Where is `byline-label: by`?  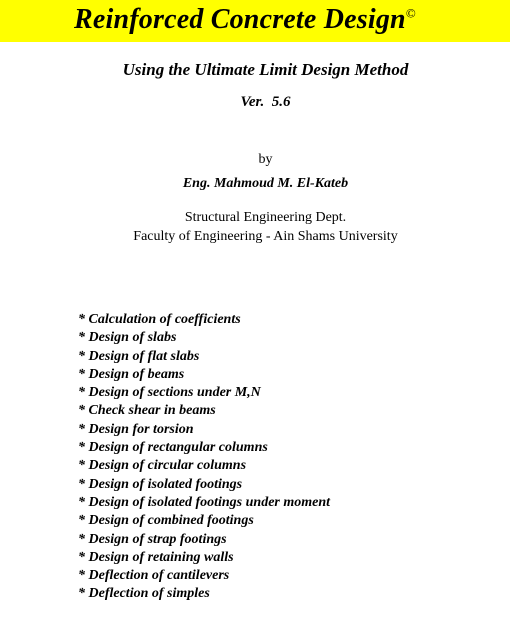
byline-label: by is located at coordinates (265, 159).